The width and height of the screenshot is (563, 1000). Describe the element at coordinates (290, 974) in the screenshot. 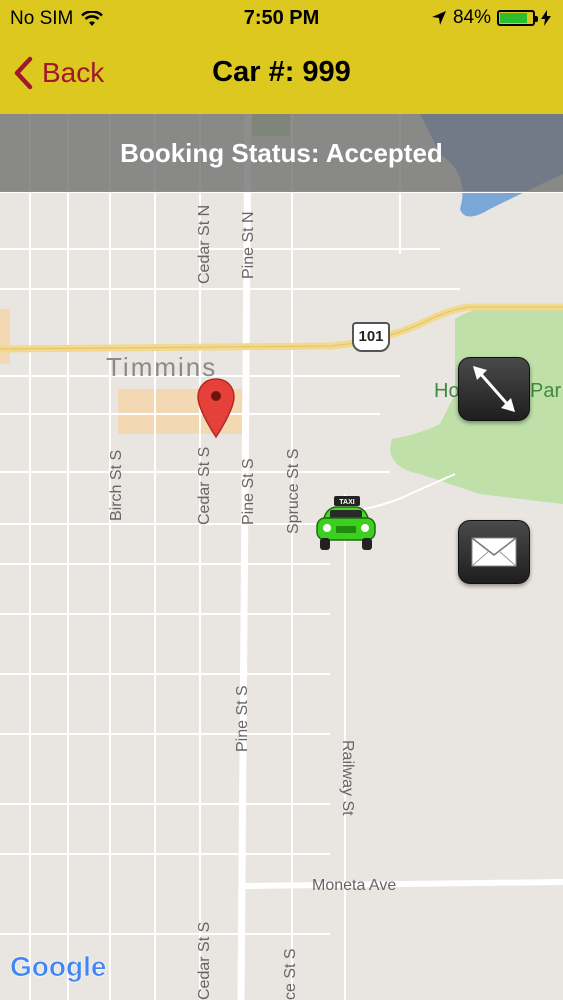

I see `street-label-spruce-s-bottom: ce St S` at that location.